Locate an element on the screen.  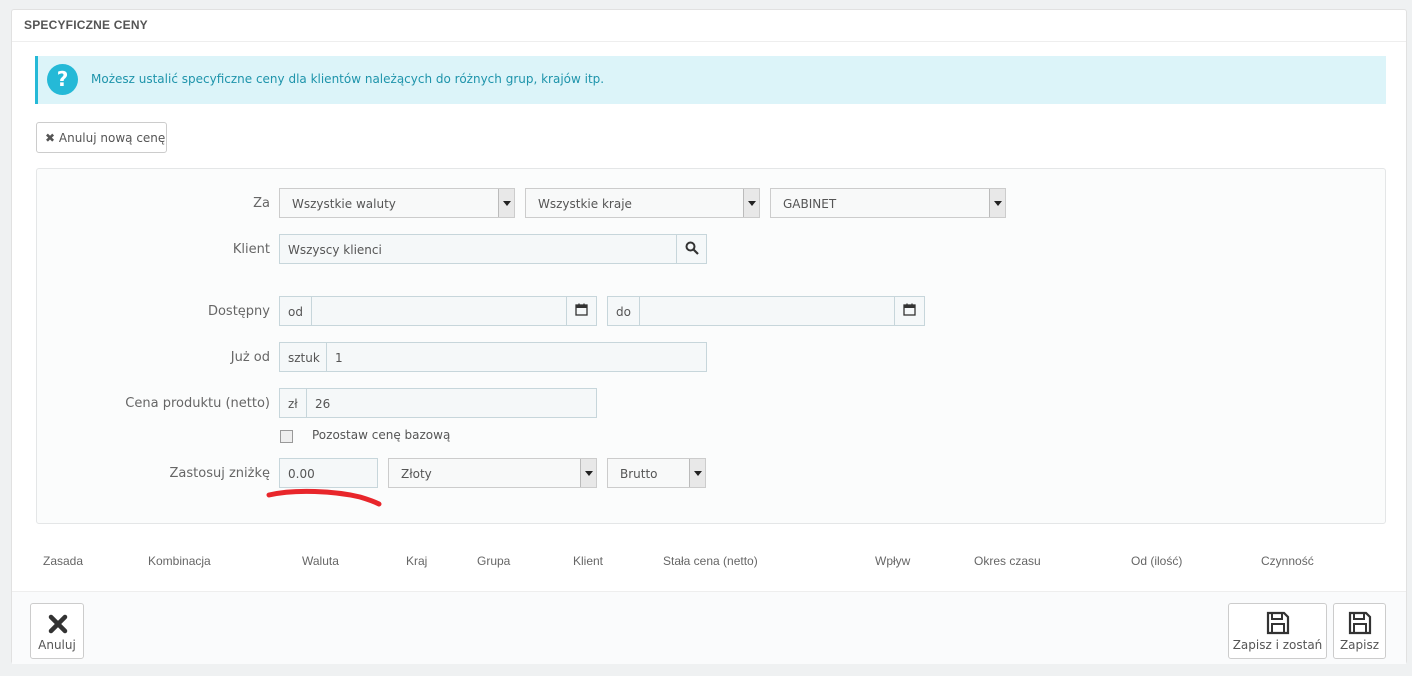
cancel-new-price-label: Anuluj nową cenę is located at coordinates (112, 138).